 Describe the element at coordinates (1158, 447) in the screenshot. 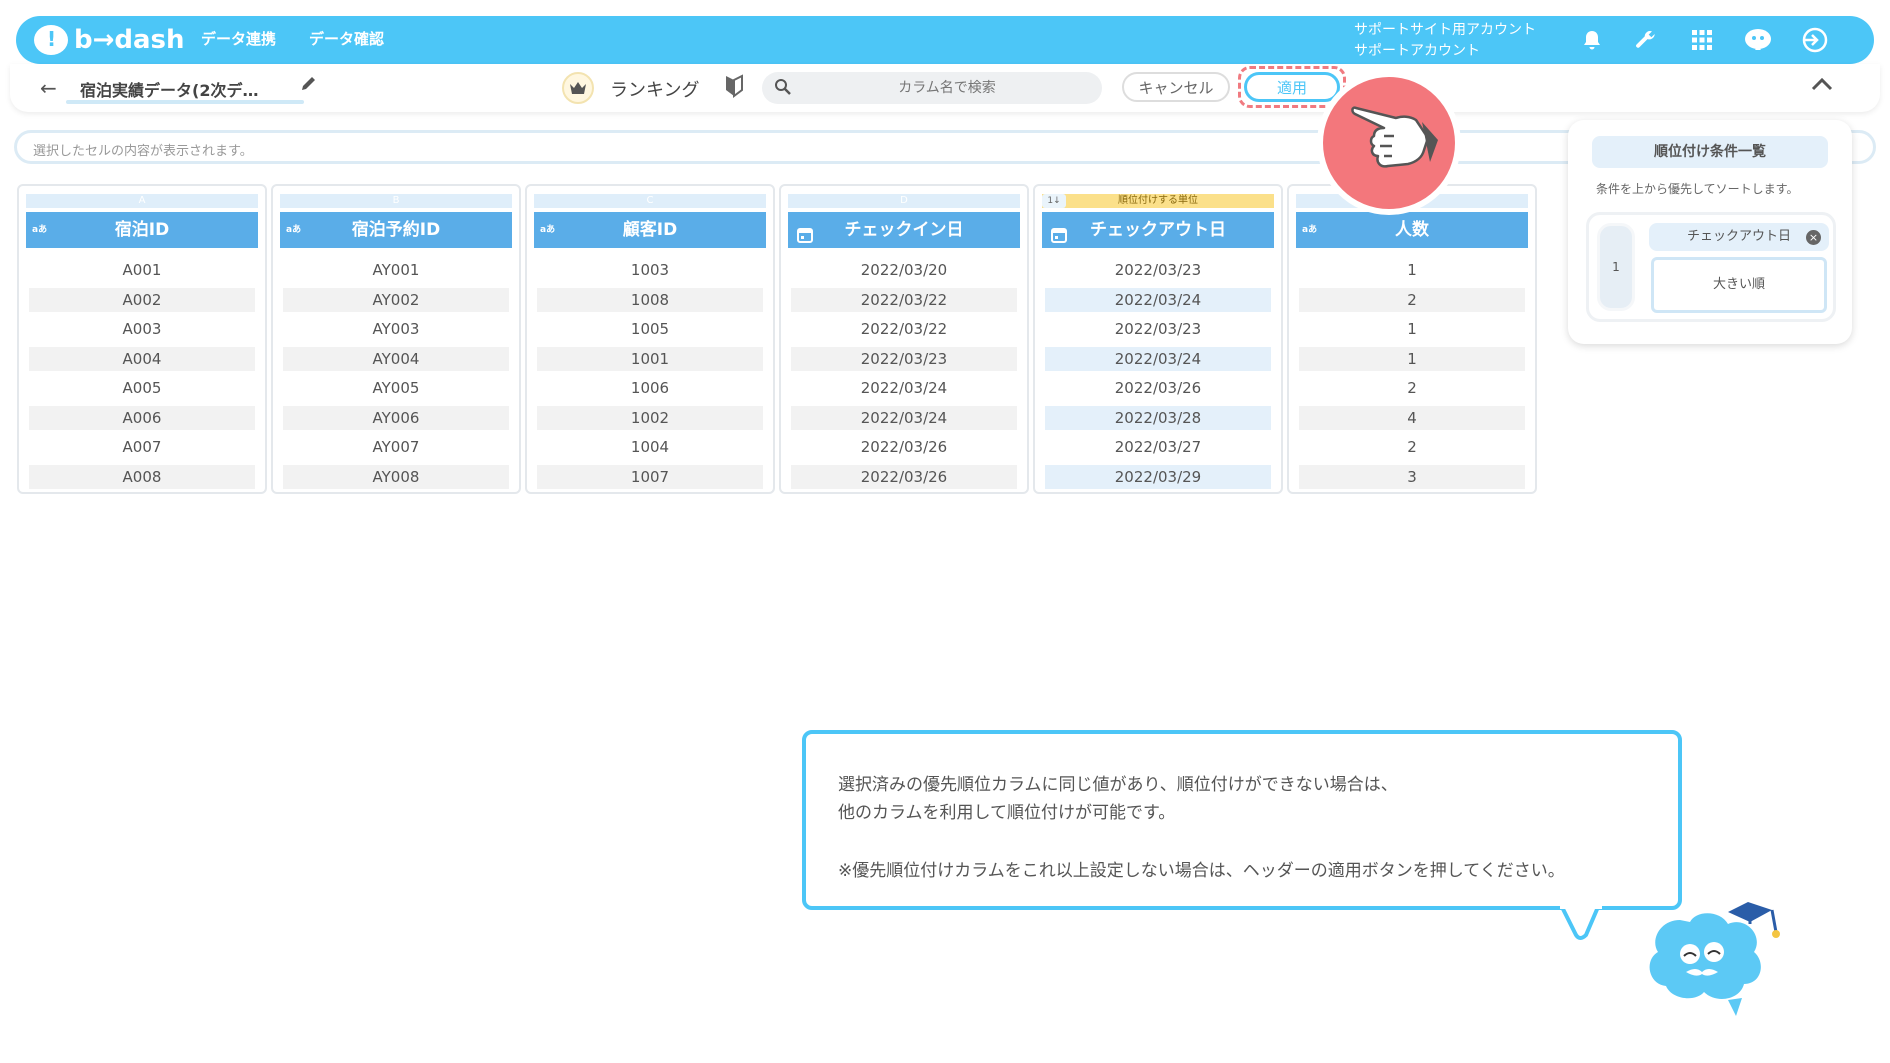

I see `table-cell: 2022/03/27` at that location.